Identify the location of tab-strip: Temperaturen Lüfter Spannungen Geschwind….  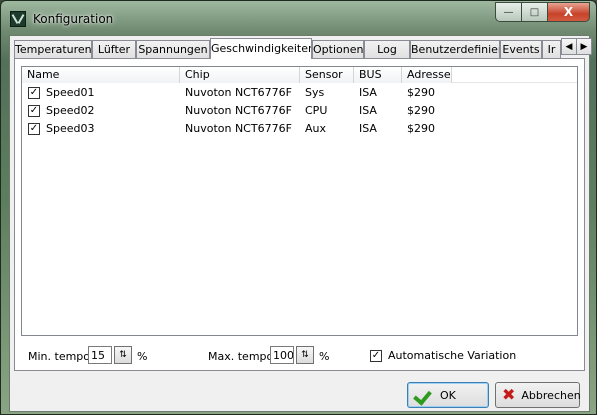
(287, 48).